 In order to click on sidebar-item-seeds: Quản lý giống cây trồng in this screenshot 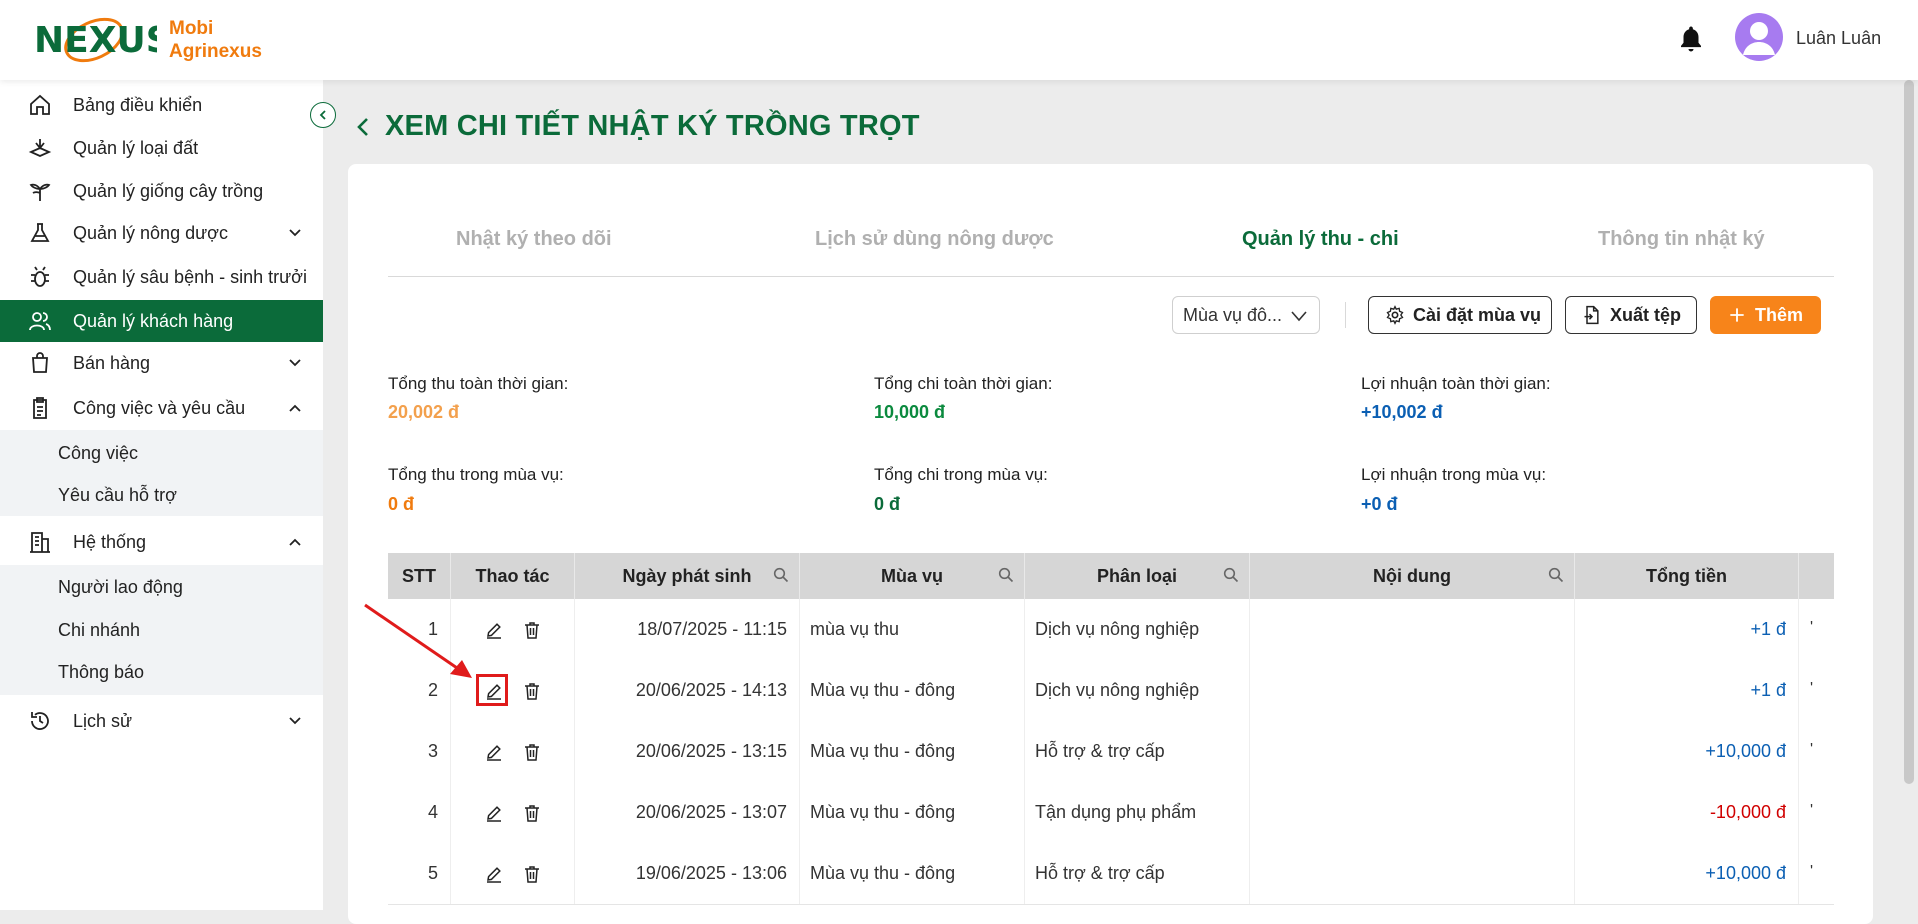, I will do `click(161, 191)`.